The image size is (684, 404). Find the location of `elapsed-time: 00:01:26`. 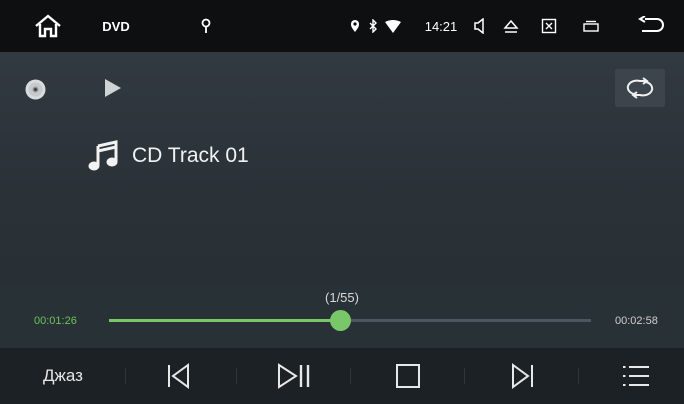

elapsed-time: 00:01:26 is located at coordinates (55, 321).